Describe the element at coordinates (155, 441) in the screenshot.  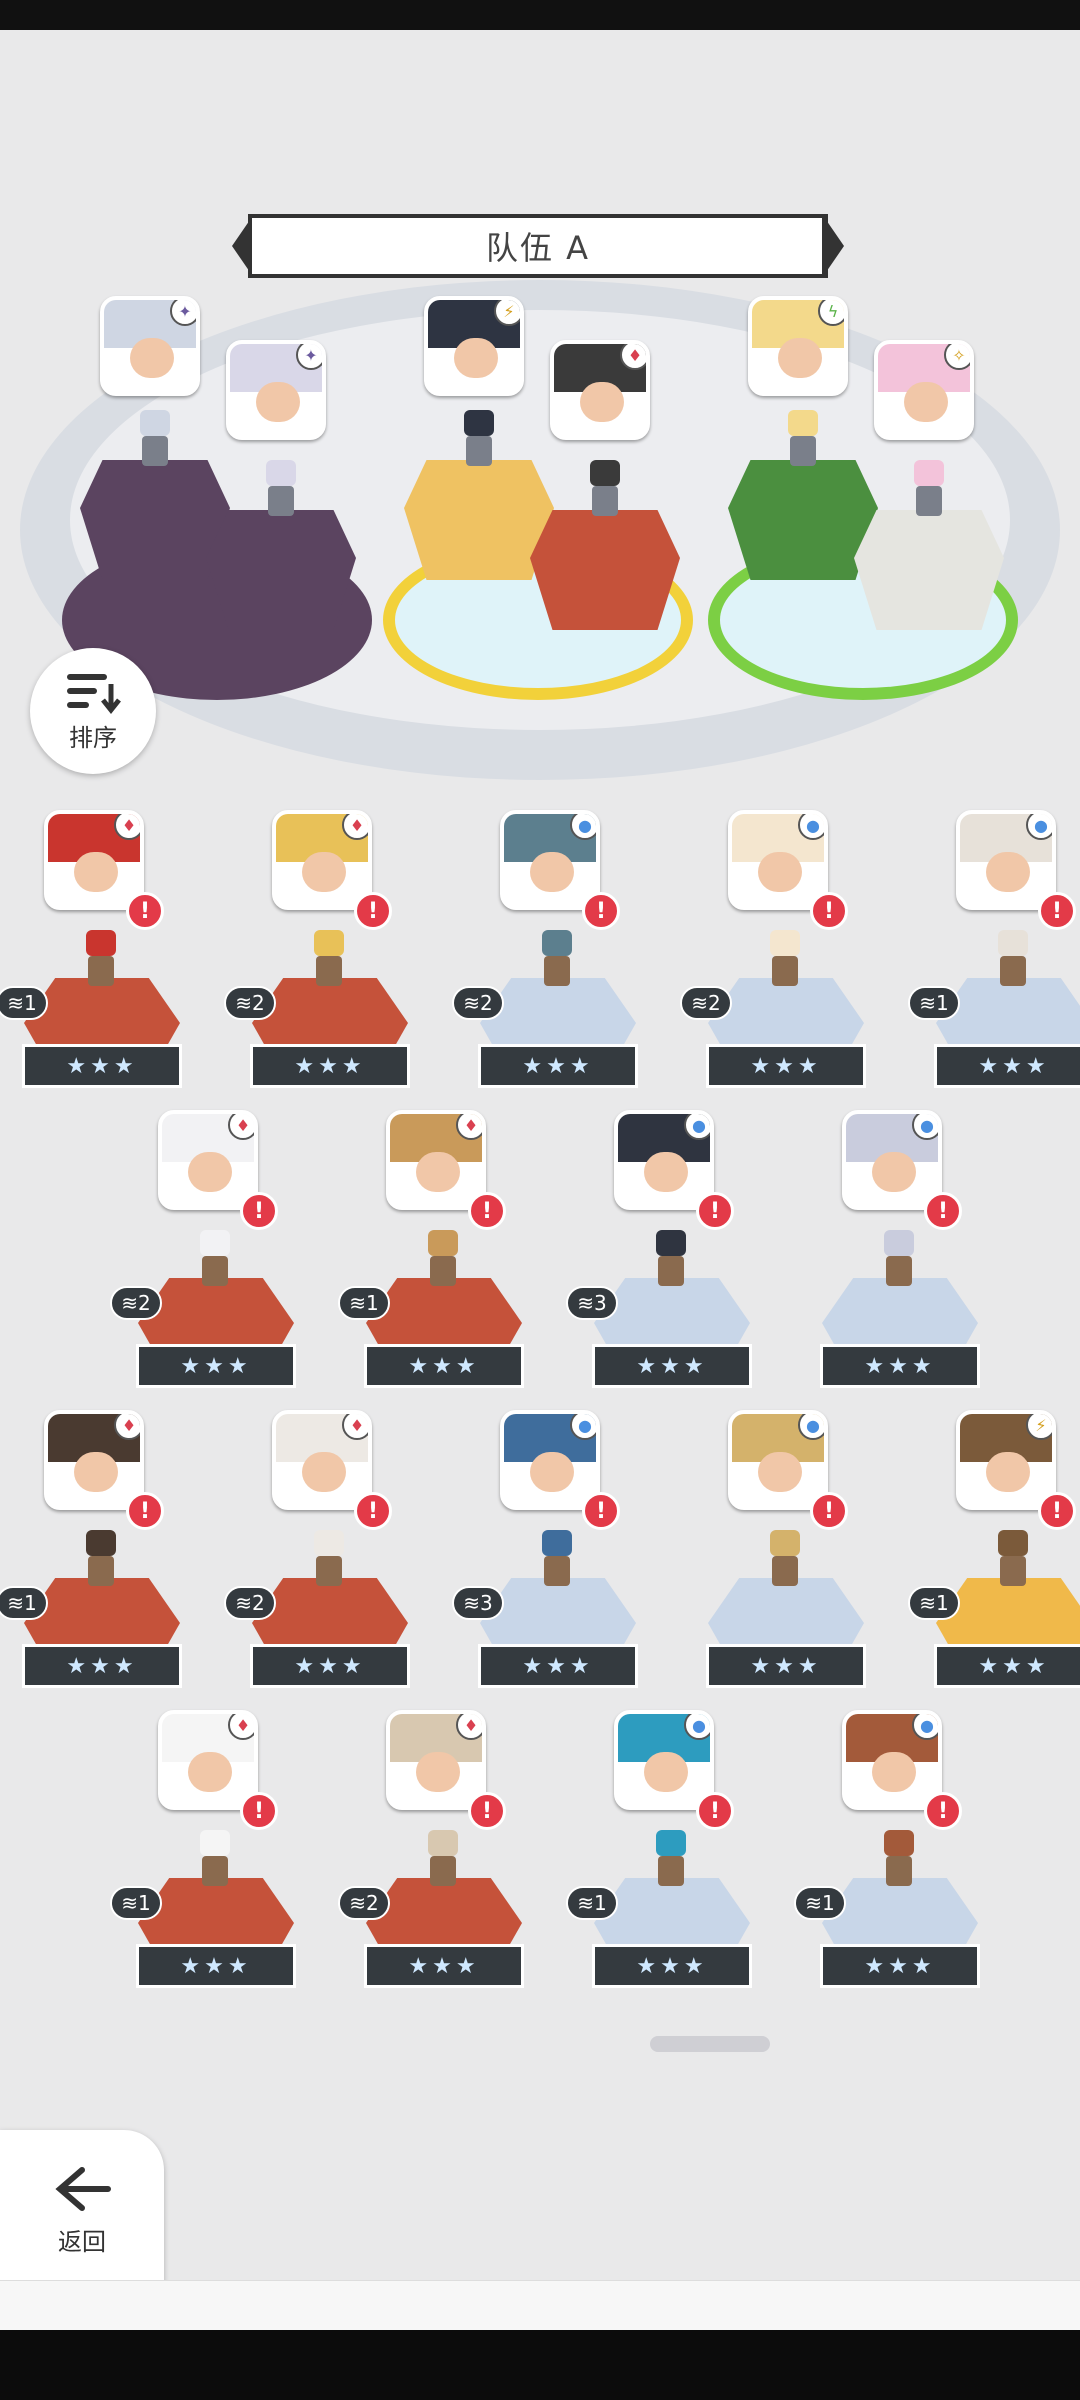
I see `team-member-sprite` at that location.